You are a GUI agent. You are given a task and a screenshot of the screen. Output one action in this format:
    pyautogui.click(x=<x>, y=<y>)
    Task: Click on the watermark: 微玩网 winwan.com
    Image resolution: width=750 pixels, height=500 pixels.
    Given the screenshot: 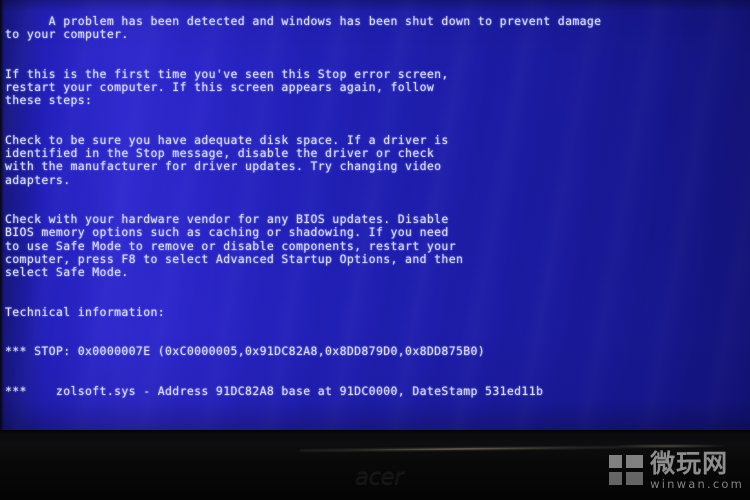 What is the action you would take?
    pyautogui.click(x=676, y=471)
    